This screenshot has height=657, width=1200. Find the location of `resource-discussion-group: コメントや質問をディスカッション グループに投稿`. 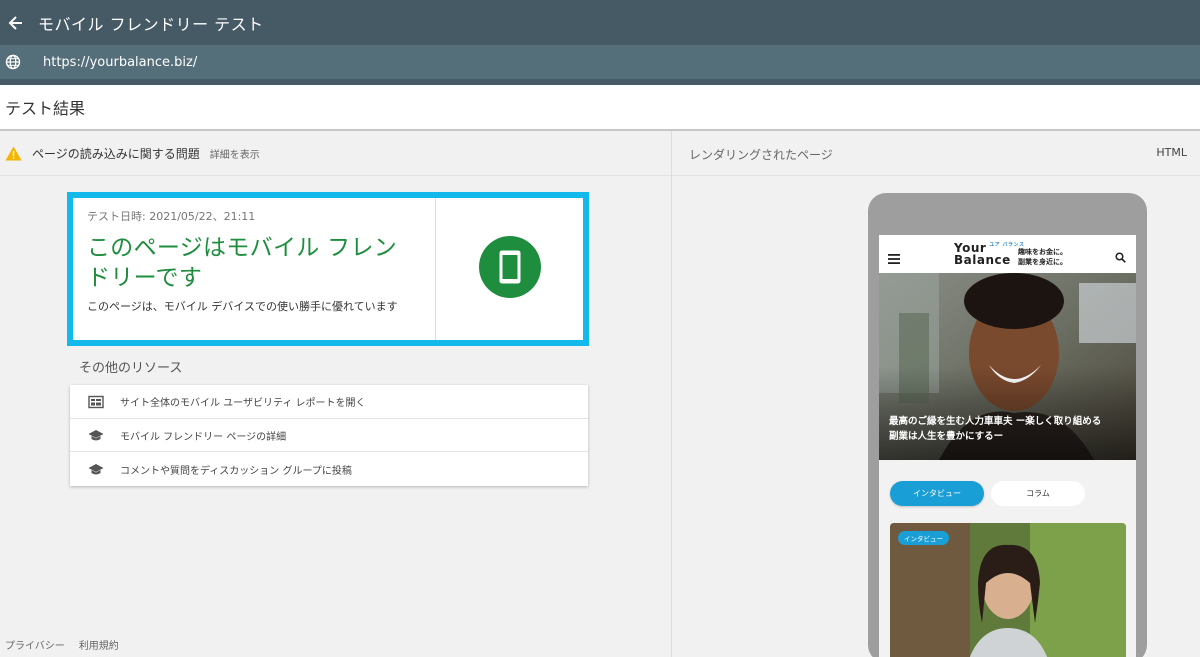

resource-discussion-group: コメントや質問をディスカッション グループに投稿 is located at coordinates (329, 469).